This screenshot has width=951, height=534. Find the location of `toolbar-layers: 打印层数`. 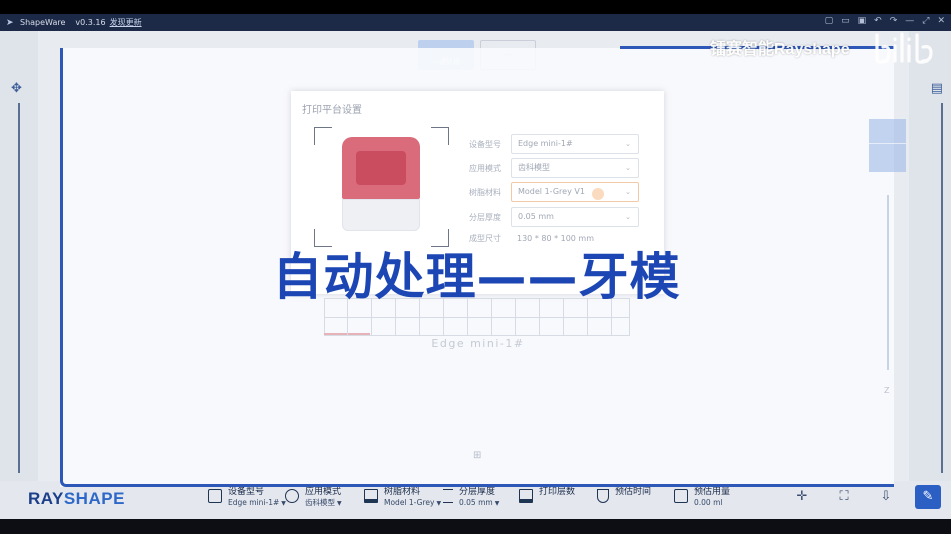

toolbar-layers: 打印层数 is located at coordinates (547, 495).